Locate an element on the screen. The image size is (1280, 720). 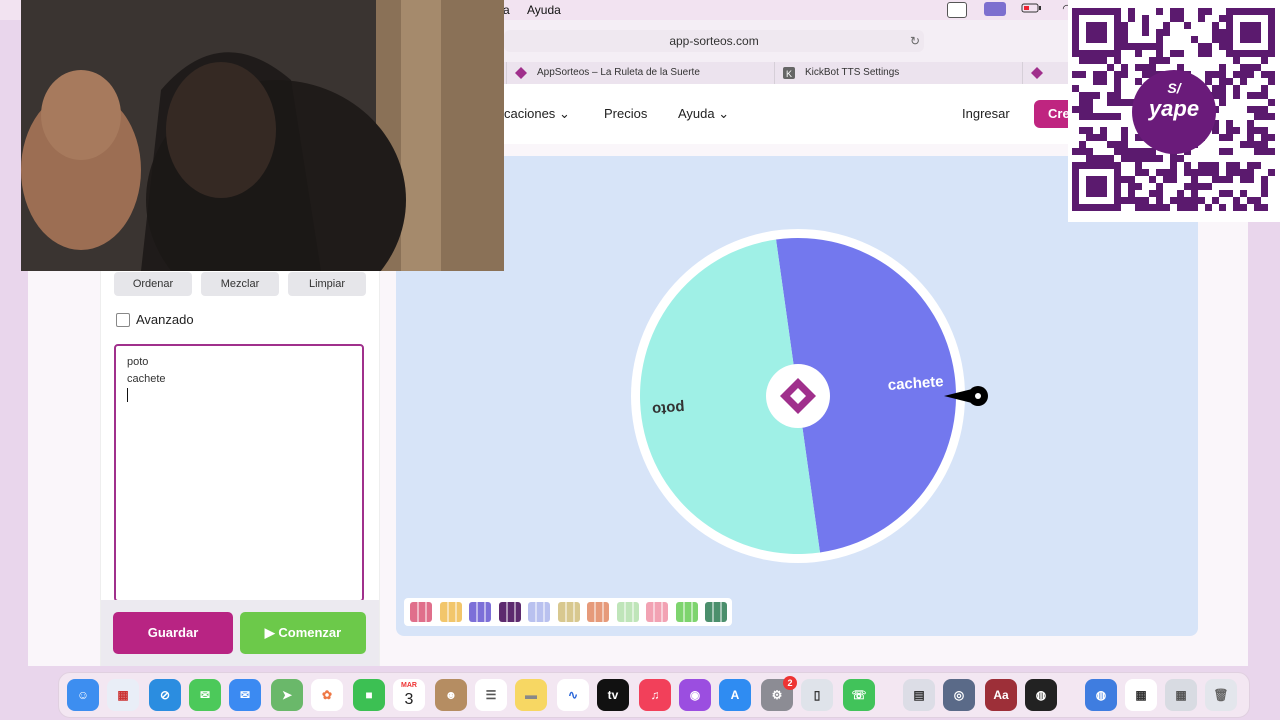
login-link: Ingresar is located at coordinates (986, 113).